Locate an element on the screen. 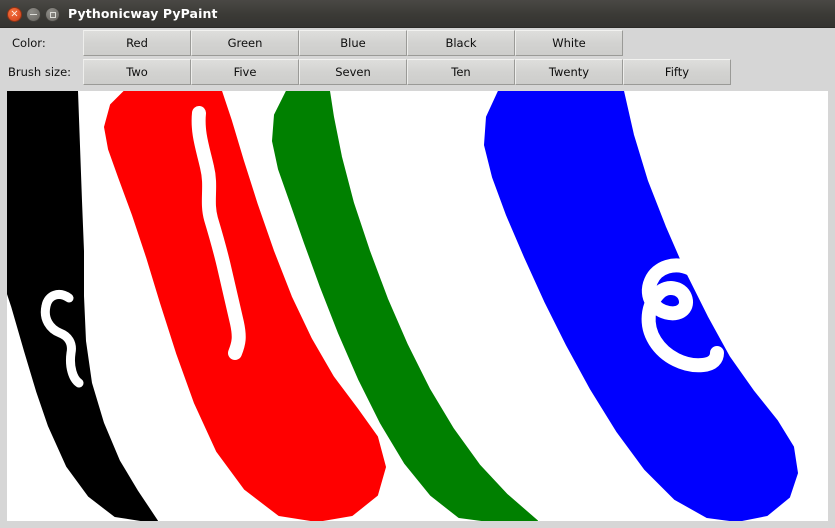  minimize-icon is located at coordinates (33, 14).